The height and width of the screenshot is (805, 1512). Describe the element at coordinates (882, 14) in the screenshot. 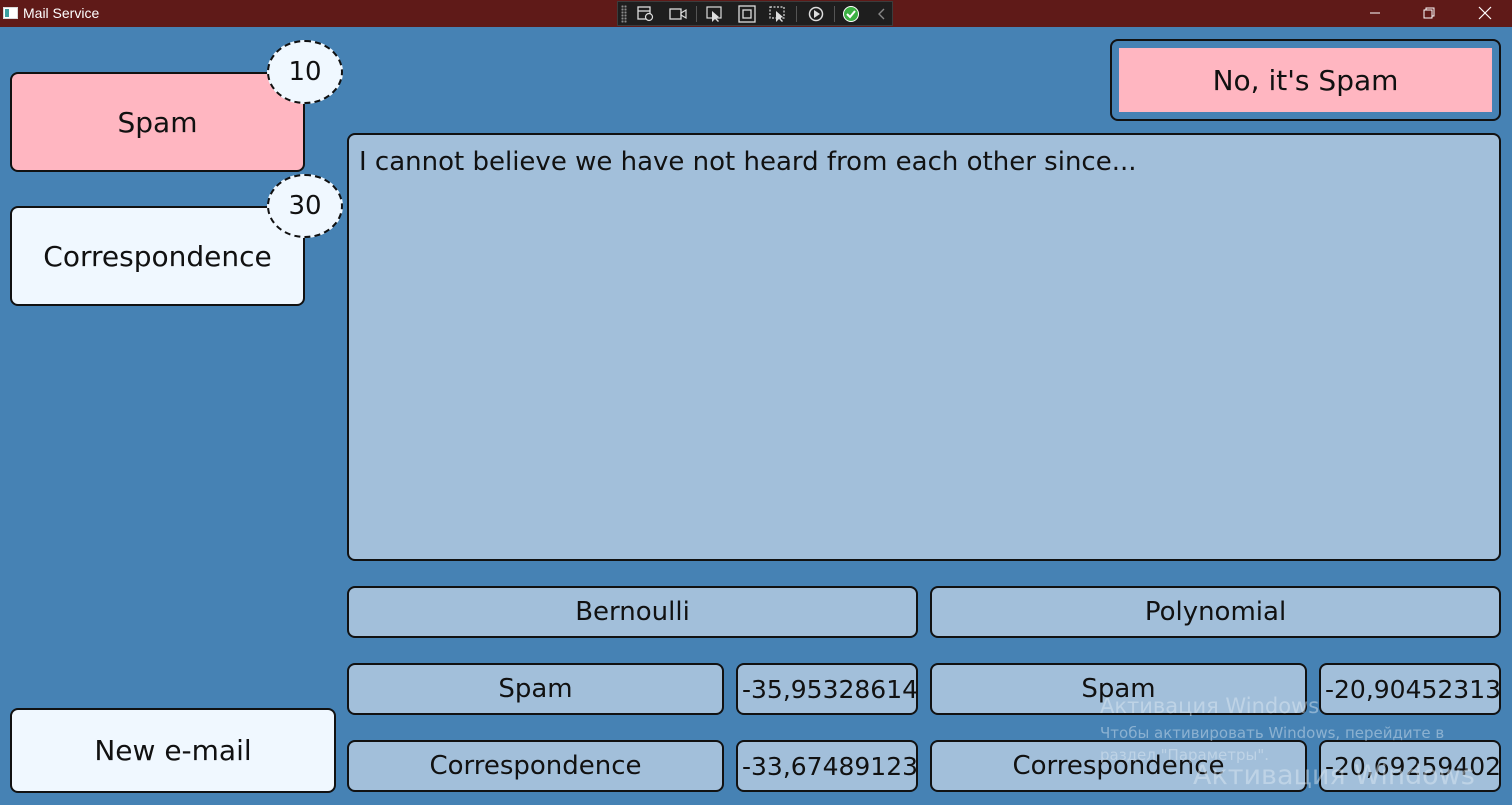

I see `collapse-icon` at that location.